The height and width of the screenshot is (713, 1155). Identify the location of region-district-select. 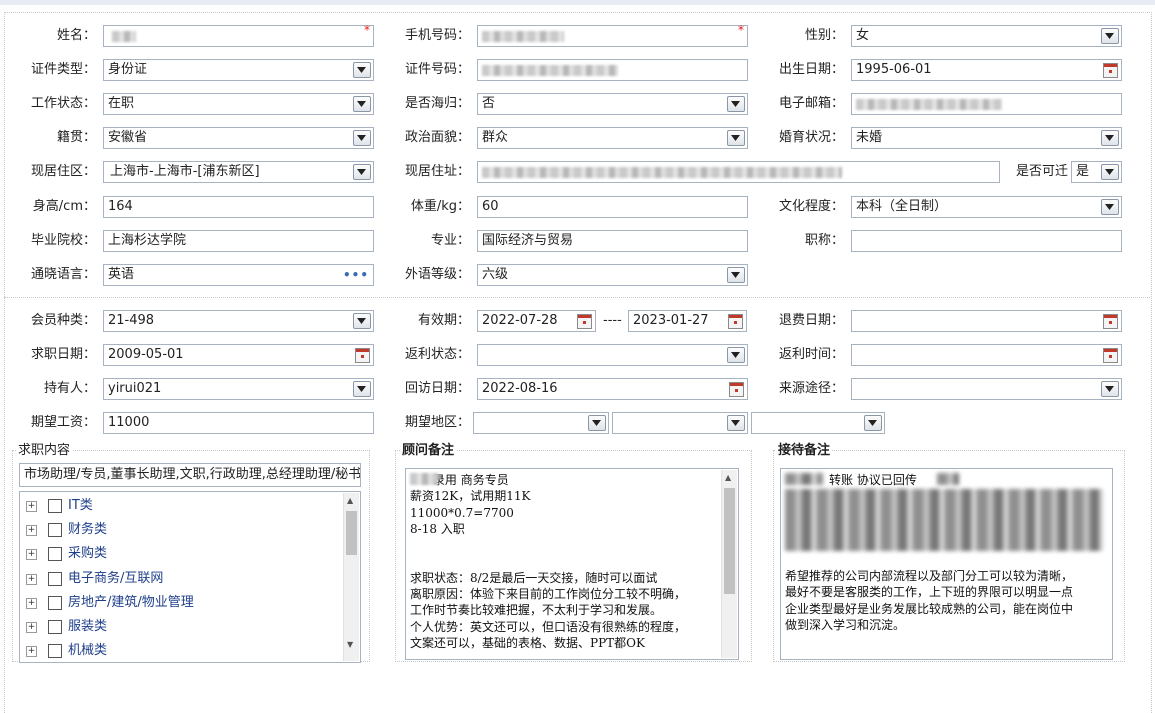
(818, 423).